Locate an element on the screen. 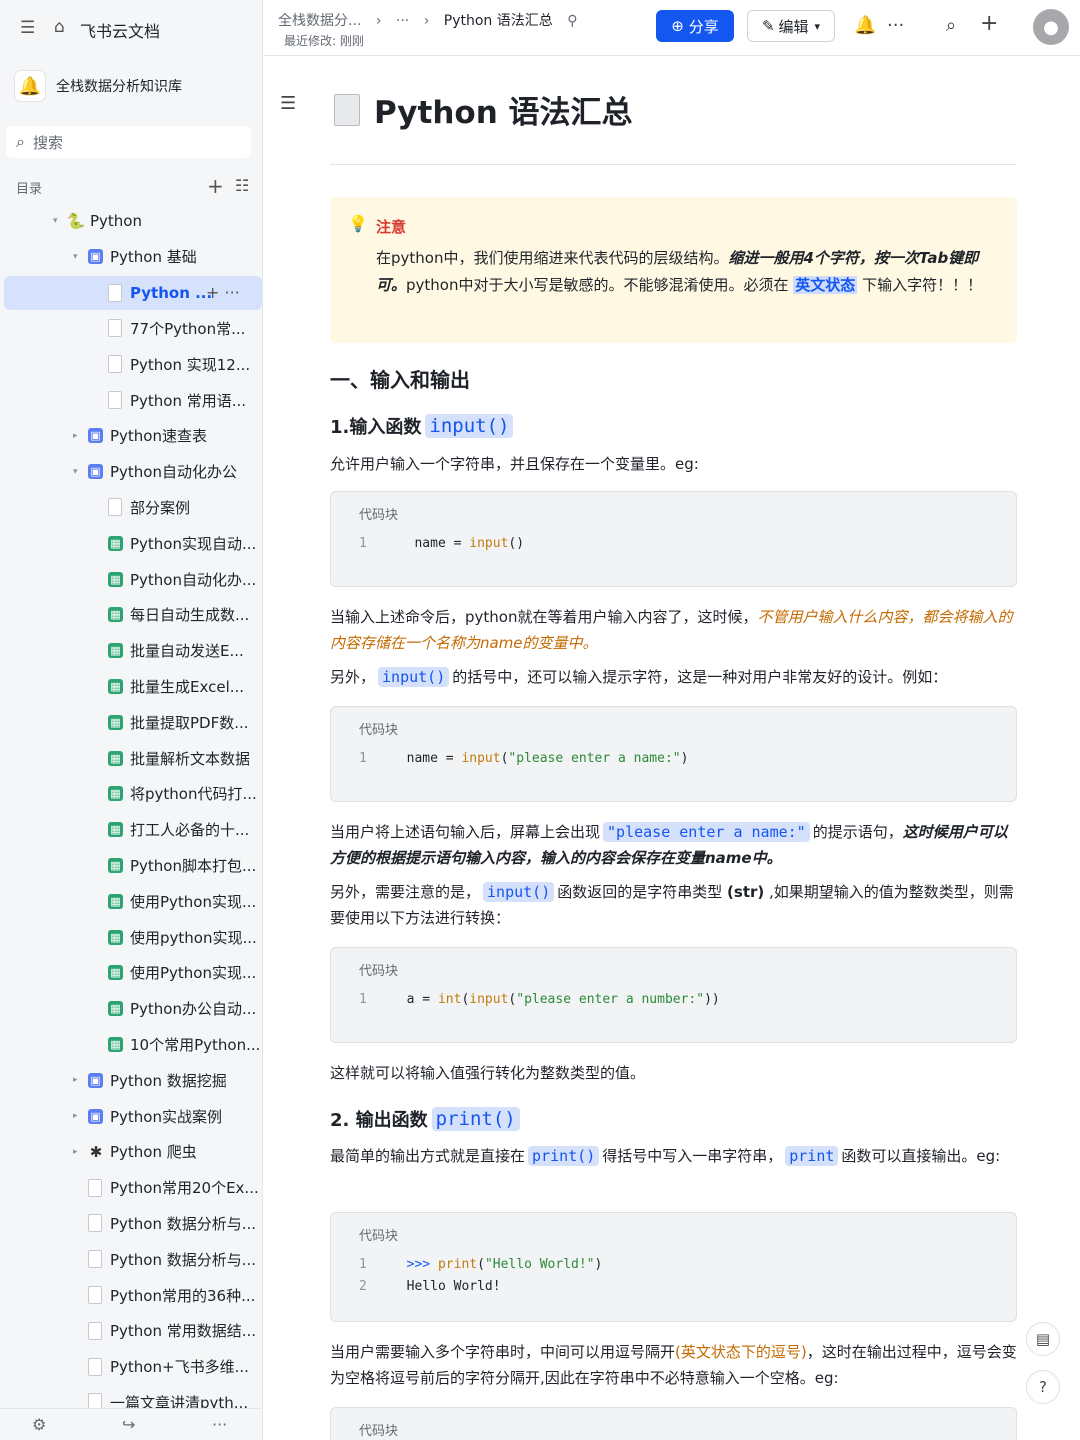 The width and height of the screenshot is (1080, 1440). more-options-icon: ··· is located at coordinates (895, 25).